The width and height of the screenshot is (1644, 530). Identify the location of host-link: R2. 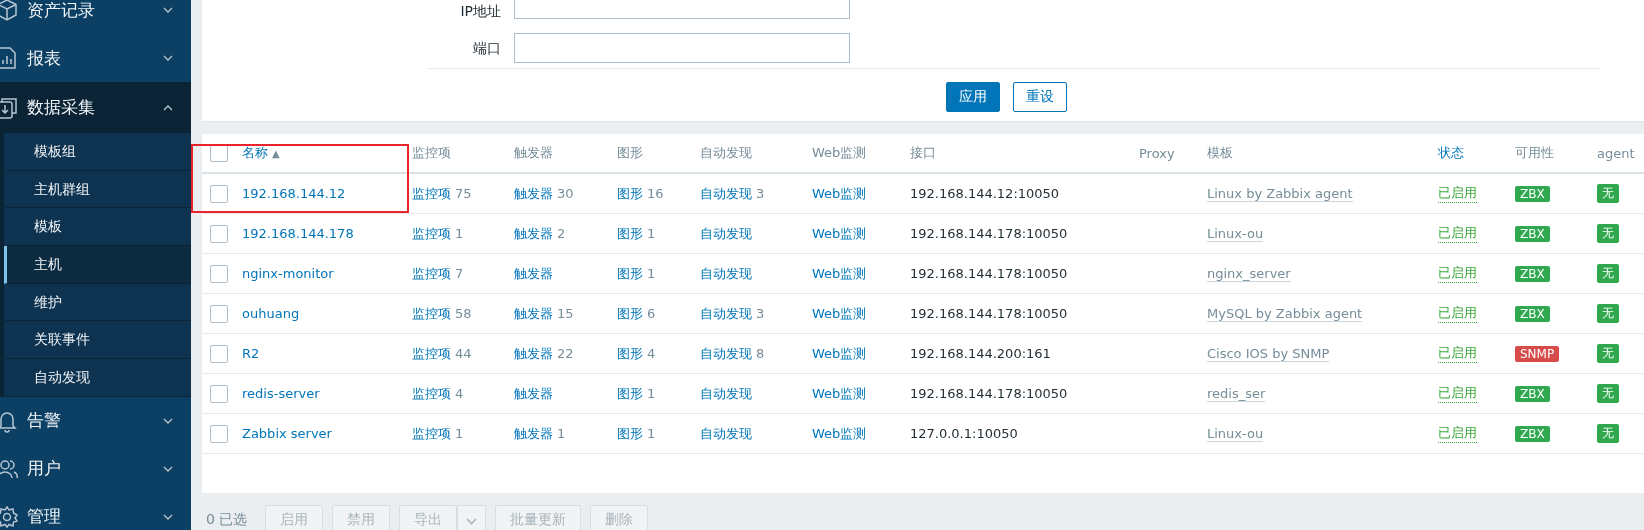
(251, 353).